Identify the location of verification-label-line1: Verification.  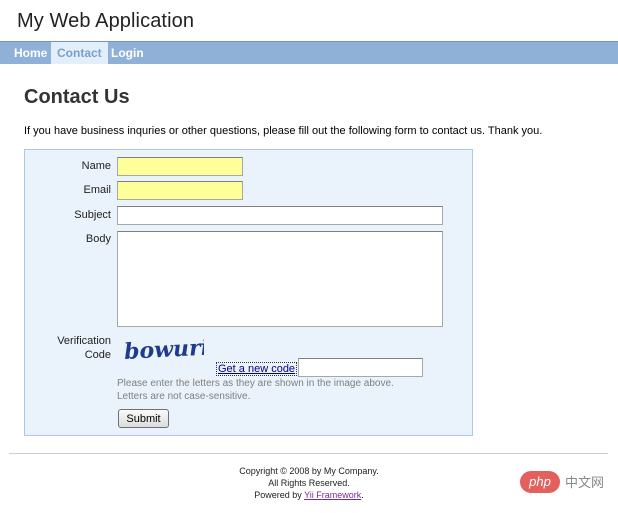
(84, 341).